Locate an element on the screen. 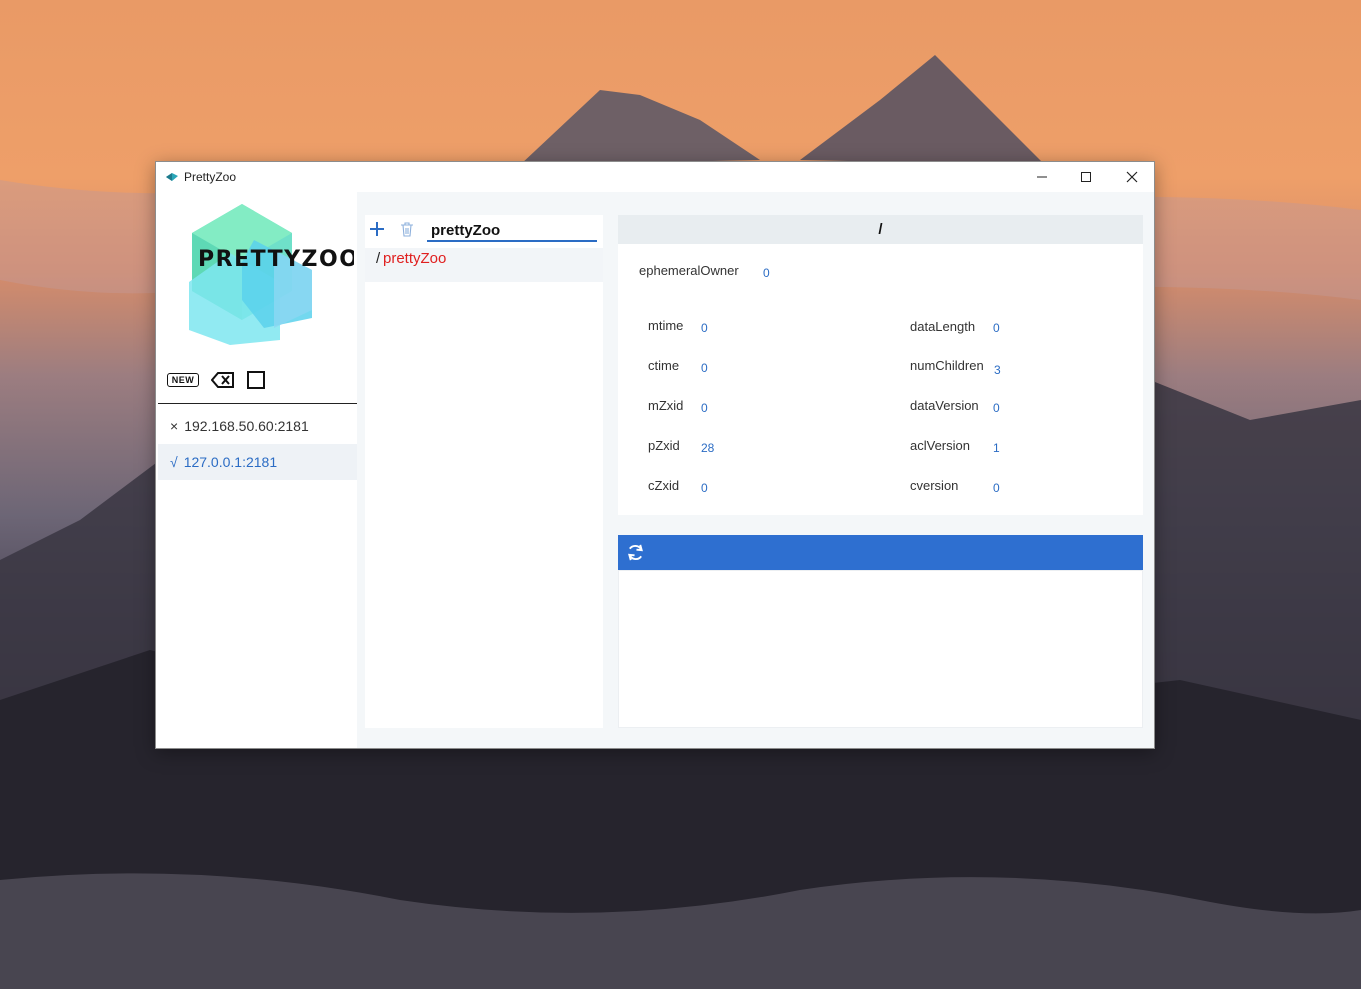  maximize-icon is located at coordinates (1086, 177).